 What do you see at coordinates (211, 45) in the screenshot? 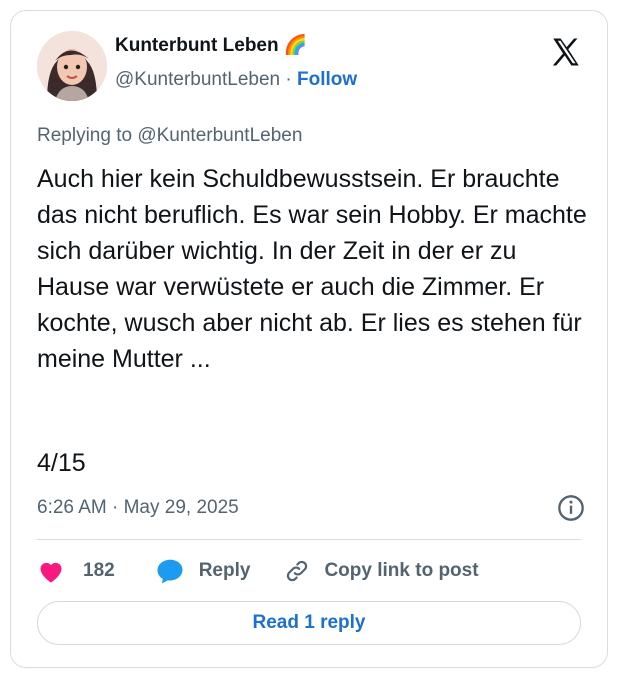
I see `display-name: Kunterbunt Leben 🌈` at bounding box center [211, 45].